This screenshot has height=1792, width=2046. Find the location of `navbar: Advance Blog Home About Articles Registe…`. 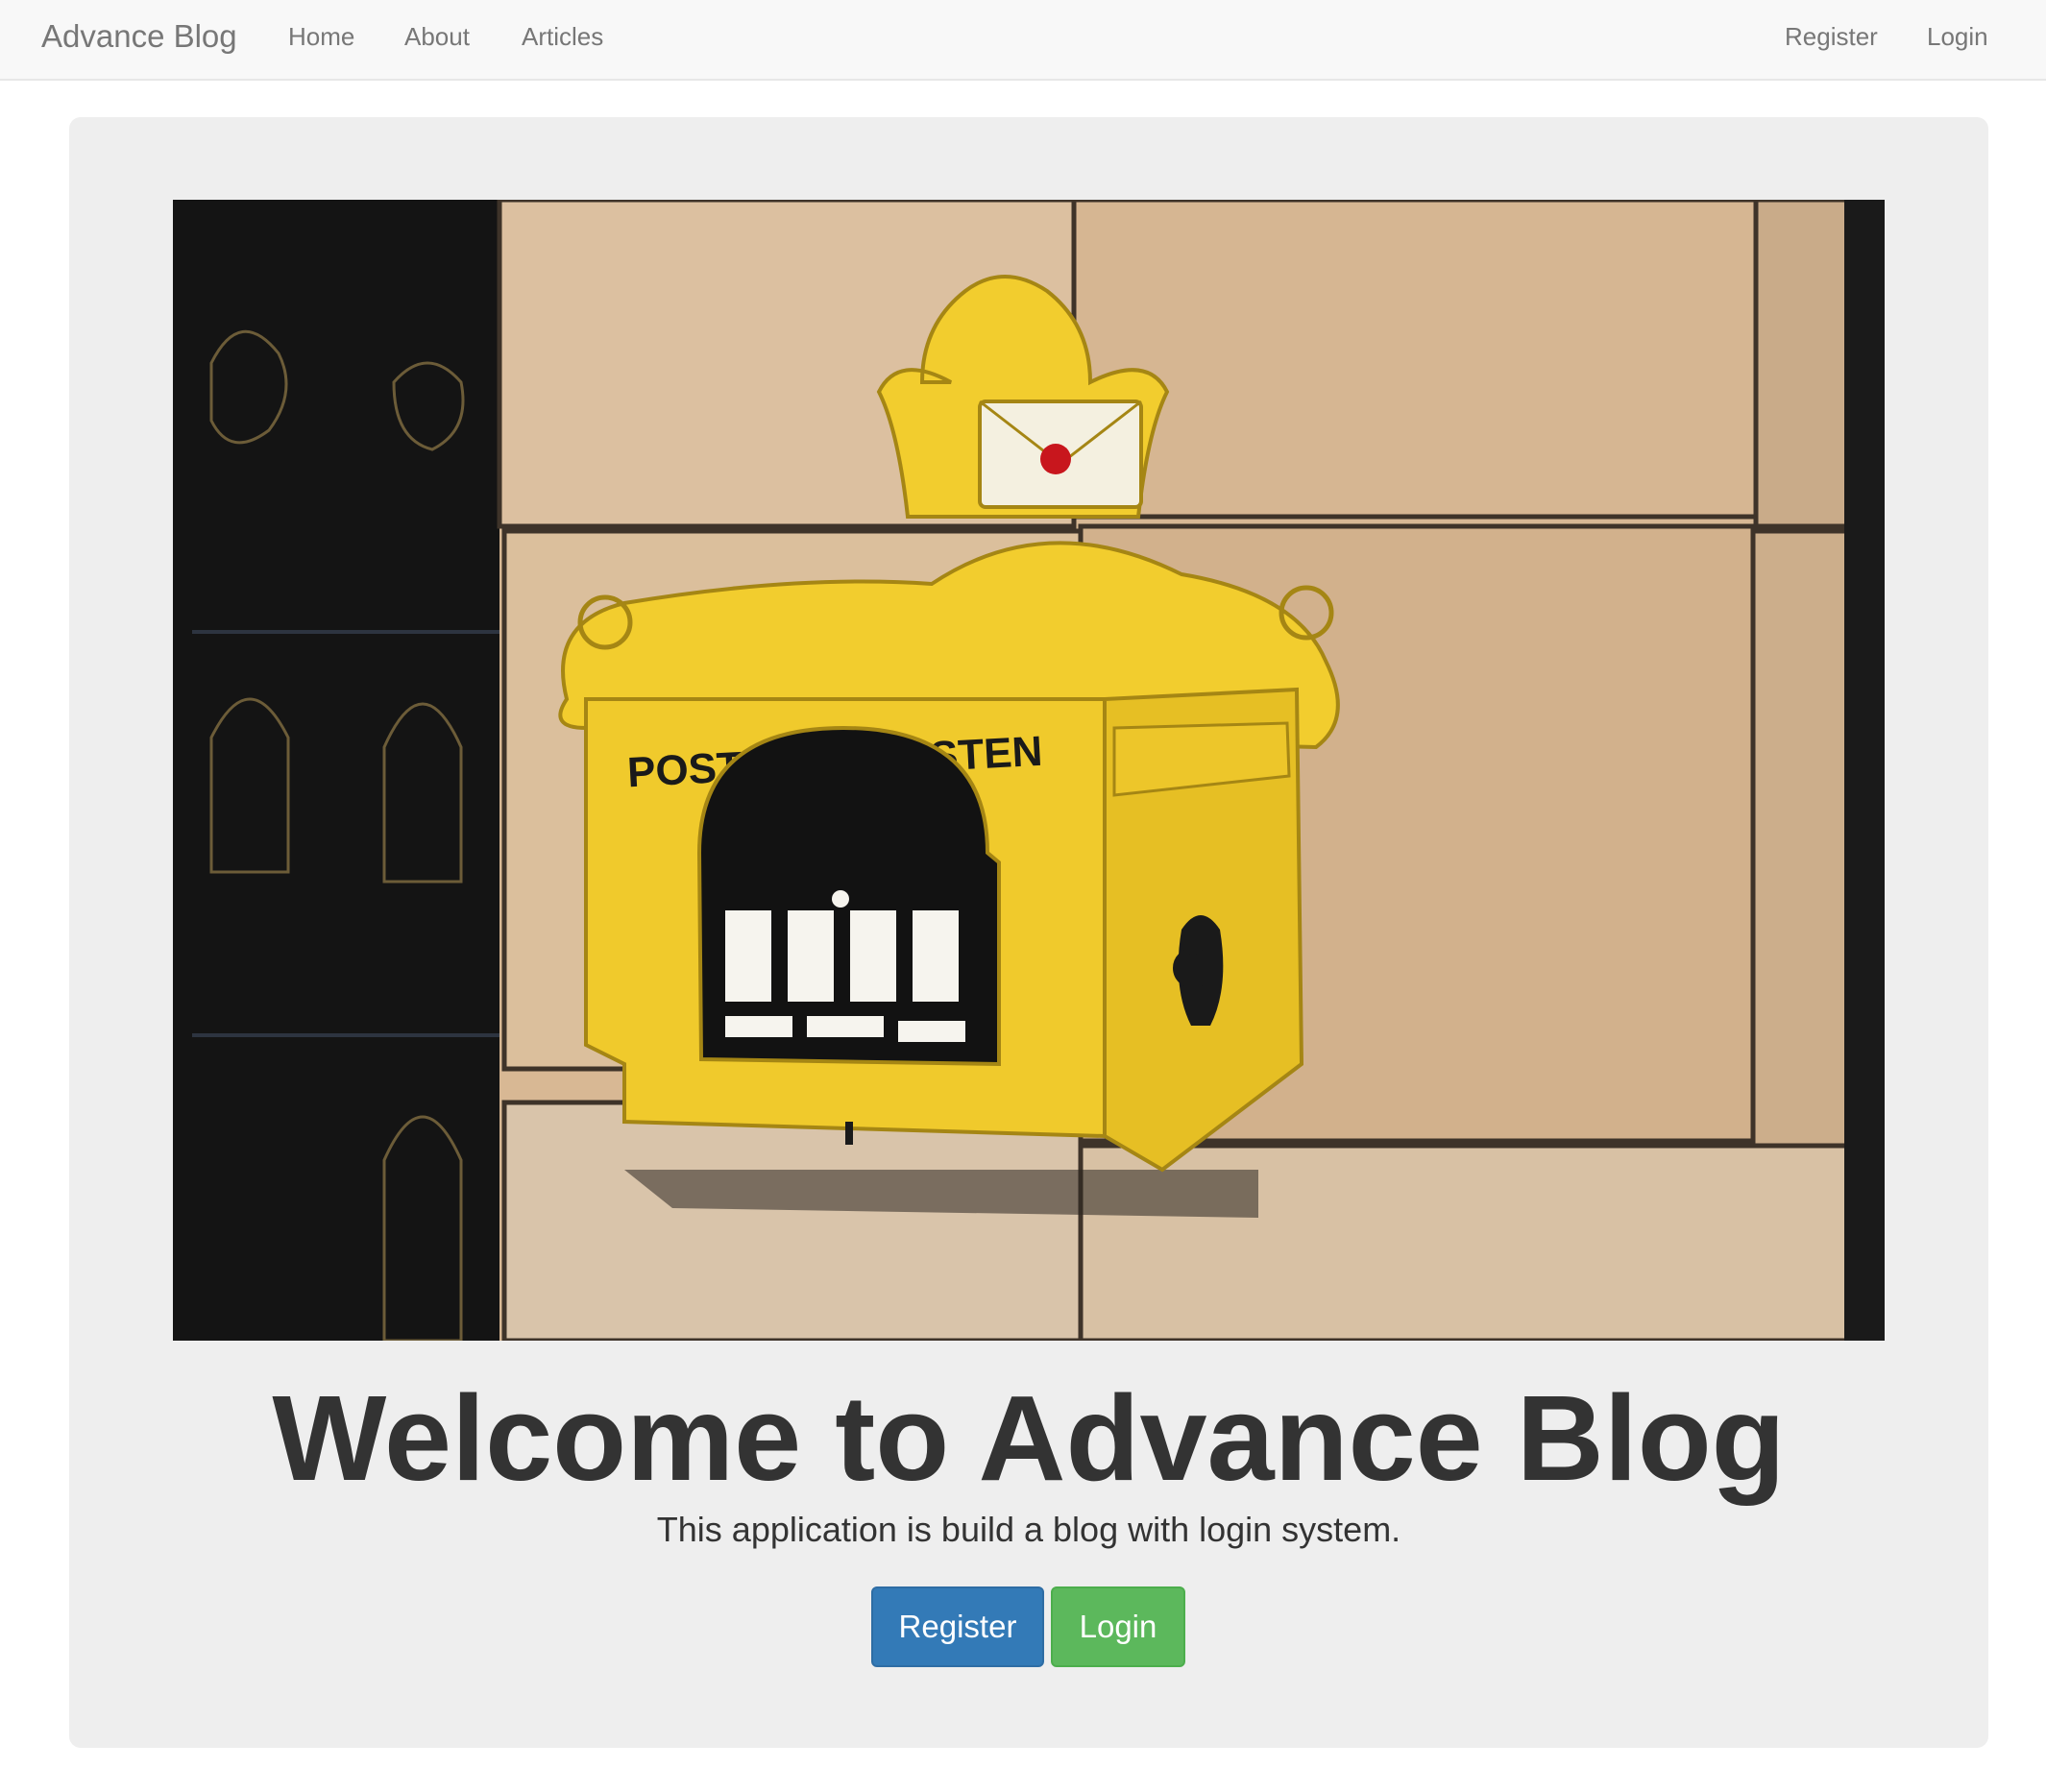

navbar: Advance Blog Home About Articles Registe… is located at coordinates (1023, 40).